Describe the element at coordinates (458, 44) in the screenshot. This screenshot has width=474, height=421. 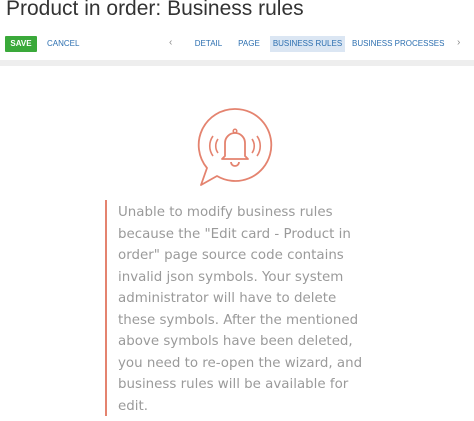
I see `tabs-next-arrow-icon: ›` at that location.